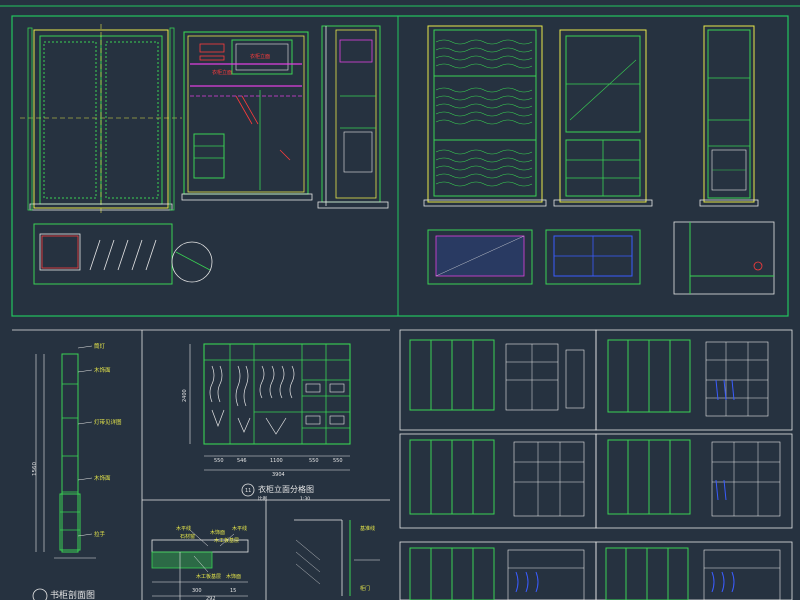 Image resolution: width=800 pixels, height=600 pixels. What do you see at coordinates (226, 540) in the screenshot?
I see `callout-plywood-base: 木工板基层` at bounding box center [226, 540].